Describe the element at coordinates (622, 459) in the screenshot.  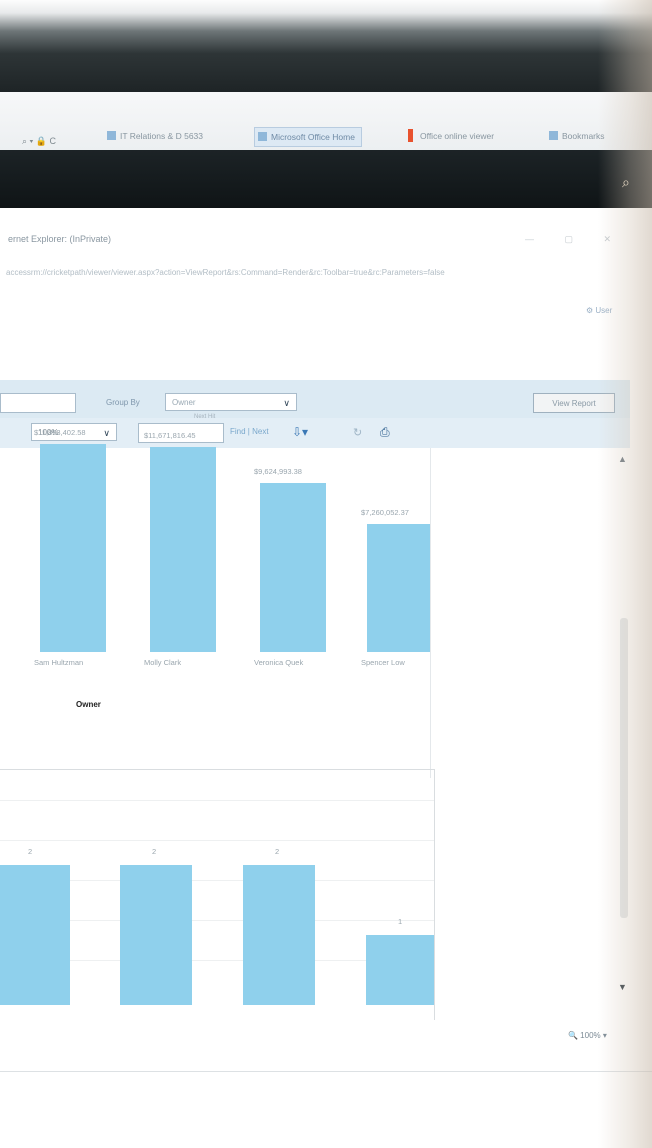
I see `scroll-up-icon: ▲` at that location.